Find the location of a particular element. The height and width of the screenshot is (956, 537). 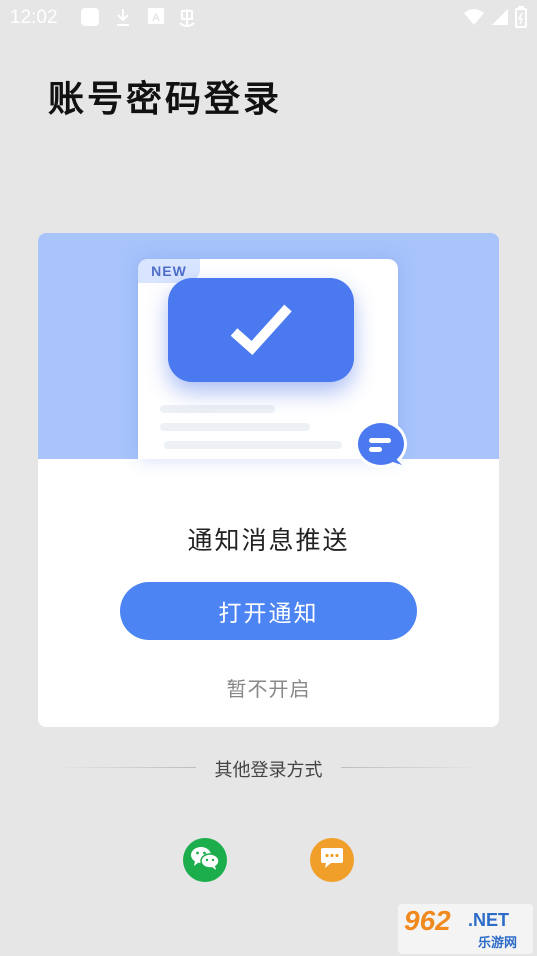

sms-login-button is located at coordinates (332, 860).